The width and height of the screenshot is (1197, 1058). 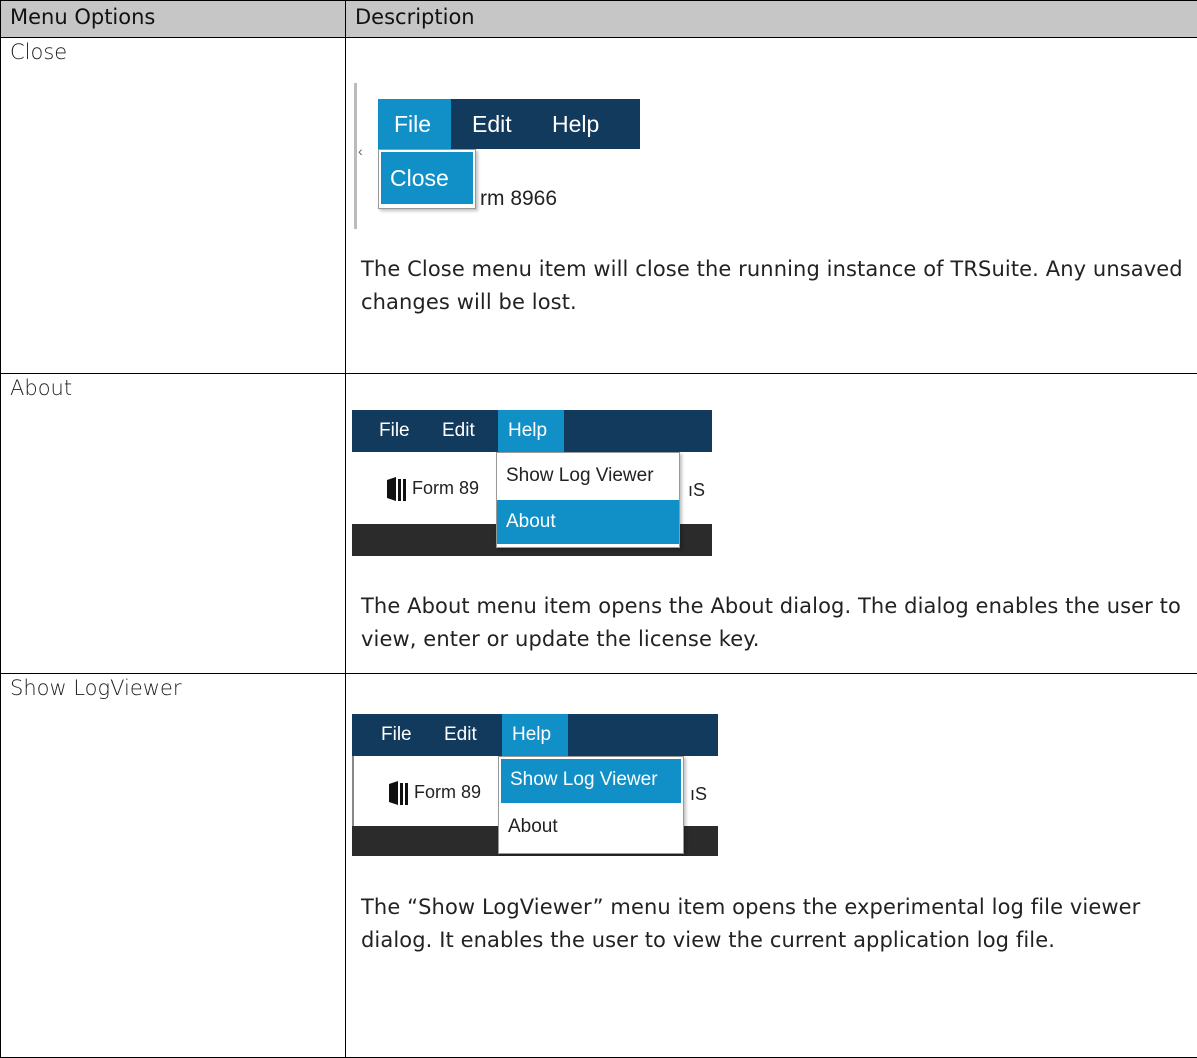 I want to click on header-menu-options: Menu Options, so click(x=173, y=19).